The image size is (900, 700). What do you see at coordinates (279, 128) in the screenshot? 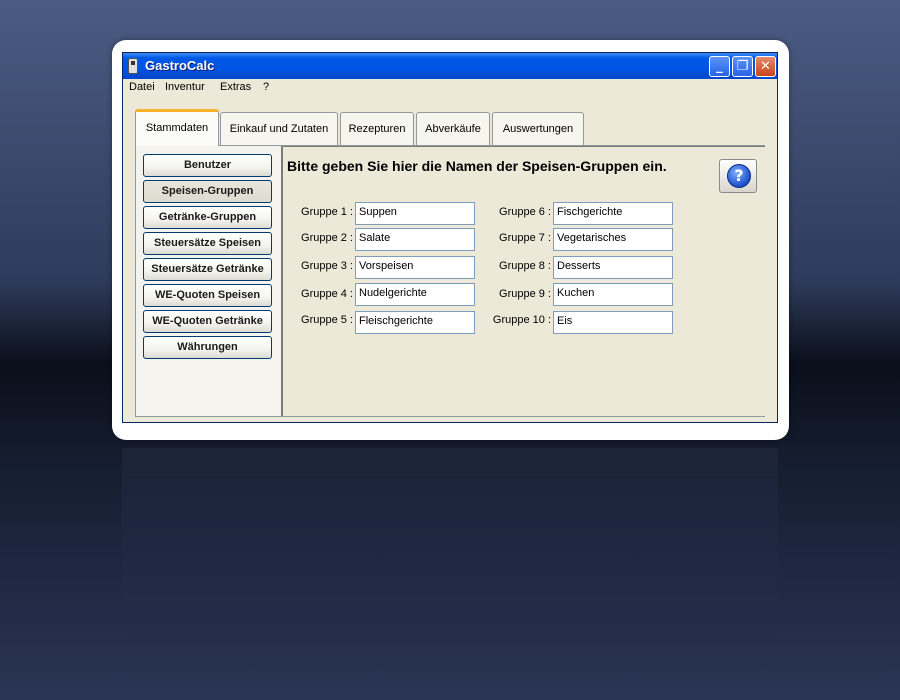
I see `tab-einkauf-und-zutaten: Einkauf und Zutaten` at bounding box center [279, 128].